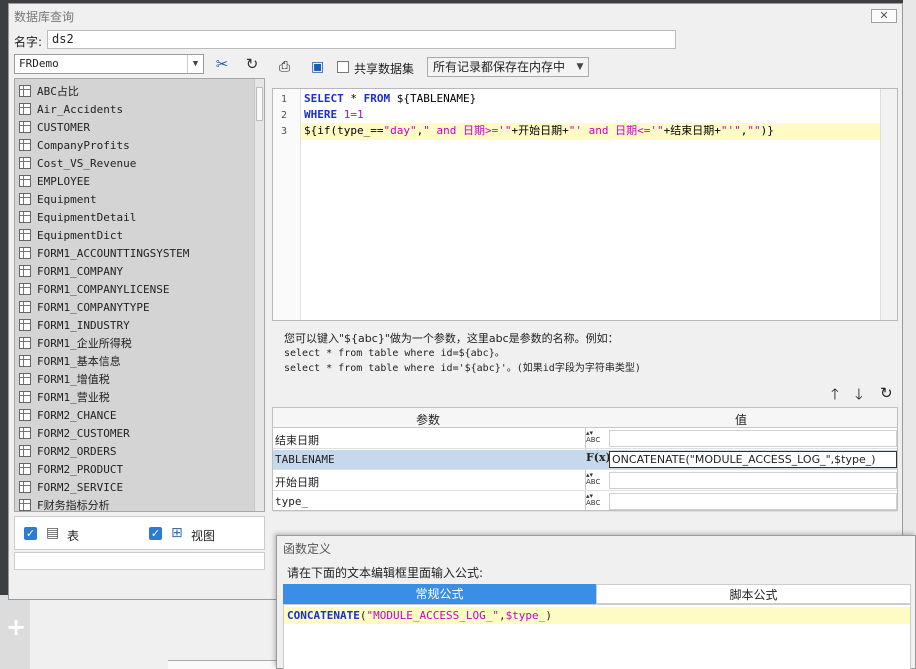 This screenshot has width=916, height=669. Describe the element at coordinates (113, 253) in the screenshot. I see `table-name: FORM1_ACCOUNTTINGSYSTEM` at that location.